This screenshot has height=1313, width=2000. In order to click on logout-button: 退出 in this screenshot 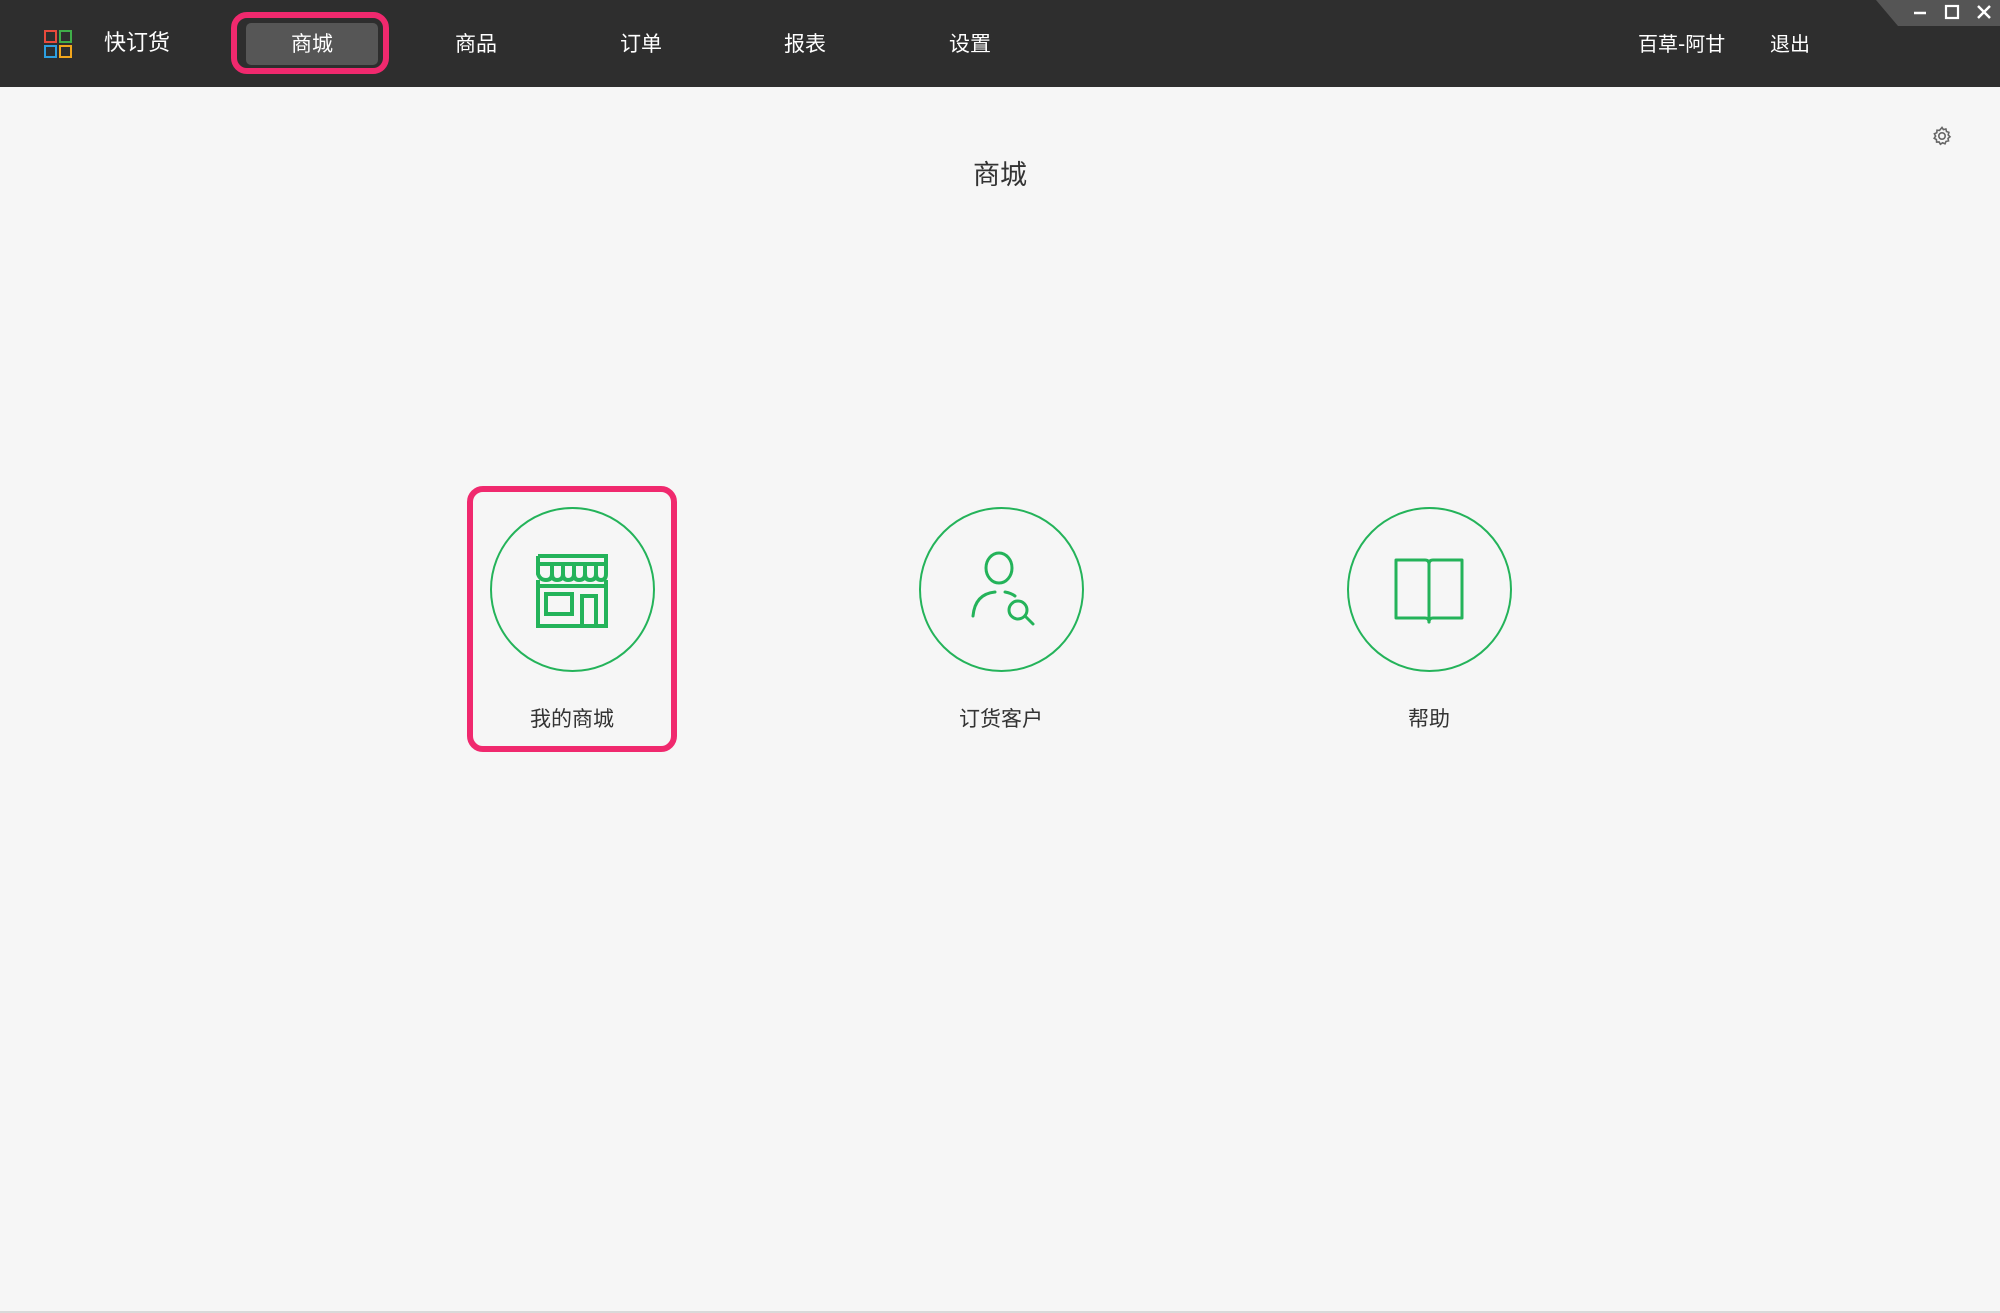, I will do `click(1790, 44)`.